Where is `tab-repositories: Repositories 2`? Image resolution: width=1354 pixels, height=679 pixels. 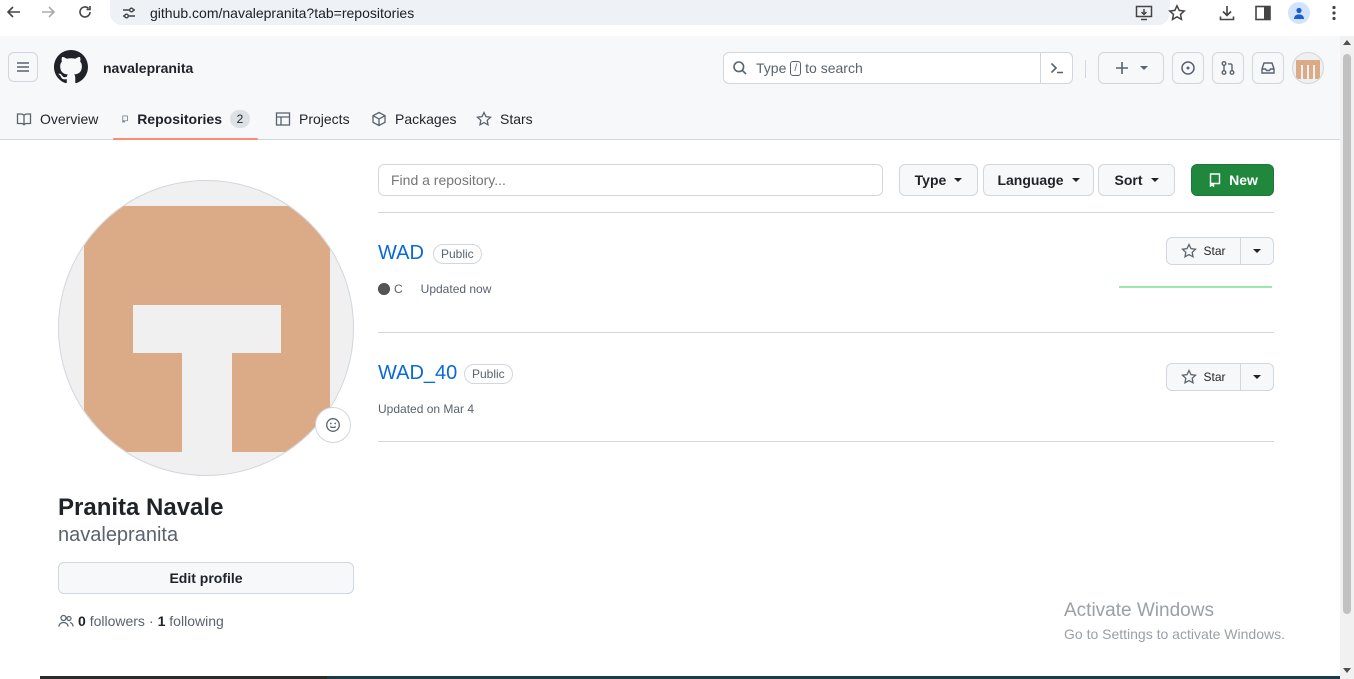
tab-repositories: Repositories 2 is located at coordinates (185, 119).